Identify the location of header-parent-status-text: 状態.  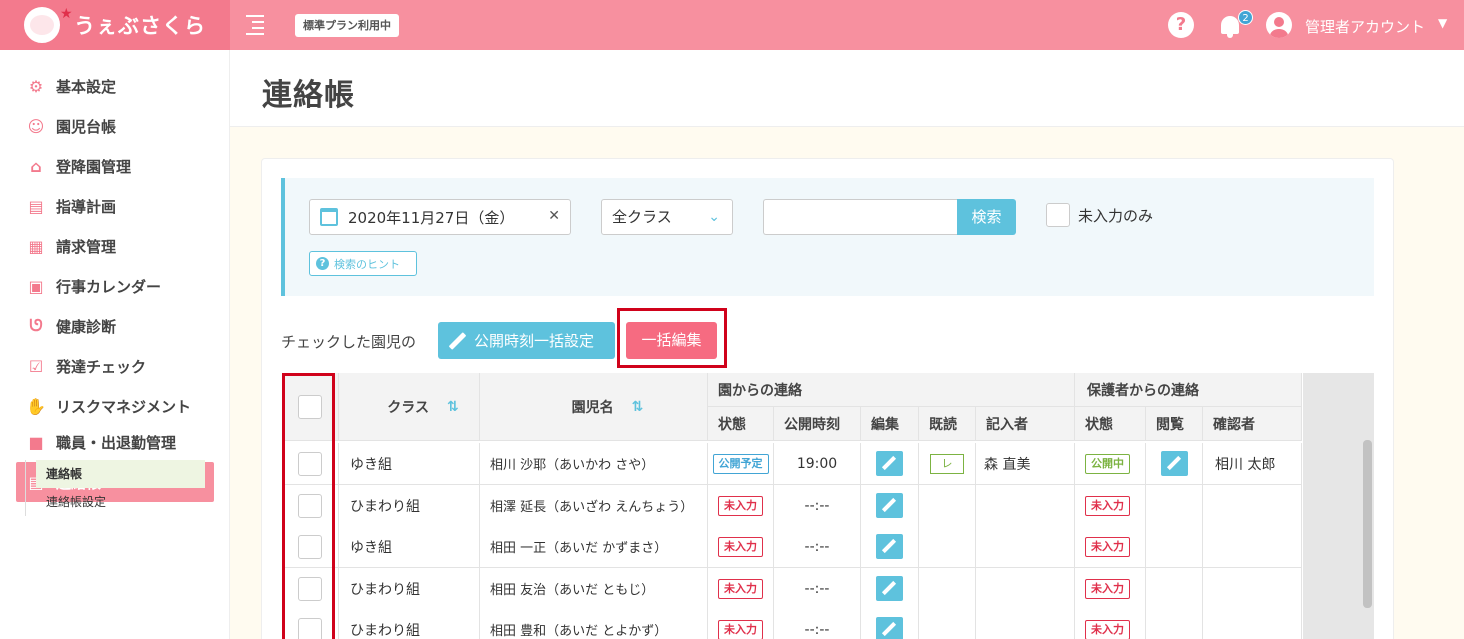
(1099, 424).